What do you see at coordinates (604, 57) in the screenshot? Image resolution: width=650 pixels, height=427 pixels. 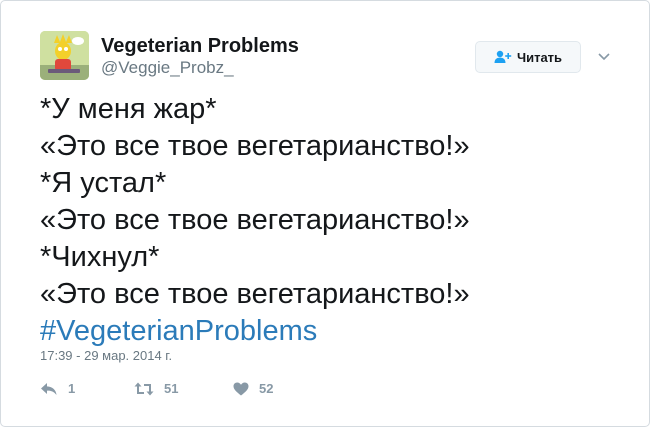 I see `chevron-down-icon` at bounding box center [604, 57].